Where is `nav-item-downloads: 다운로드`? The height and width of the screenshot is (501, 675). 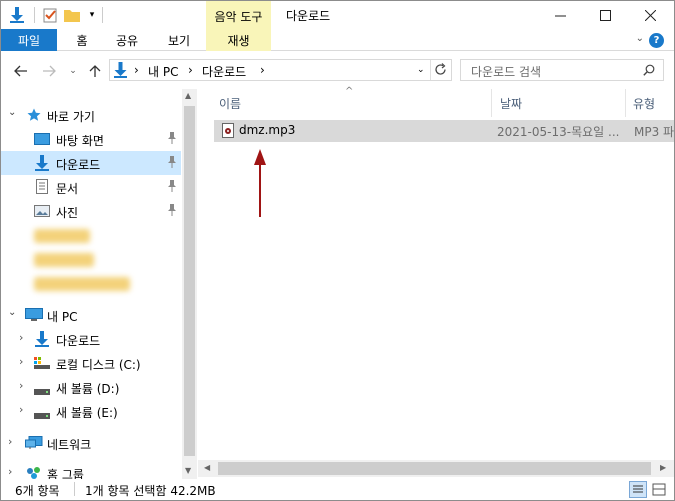
nav-item-downloads: 다운로드 is located at coordinates (91, 163).